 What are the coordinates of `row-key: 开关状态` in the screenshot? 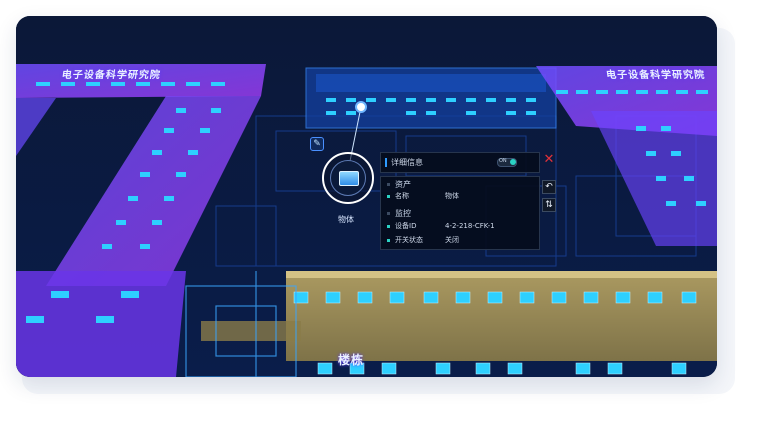 It's located at (409, 240).